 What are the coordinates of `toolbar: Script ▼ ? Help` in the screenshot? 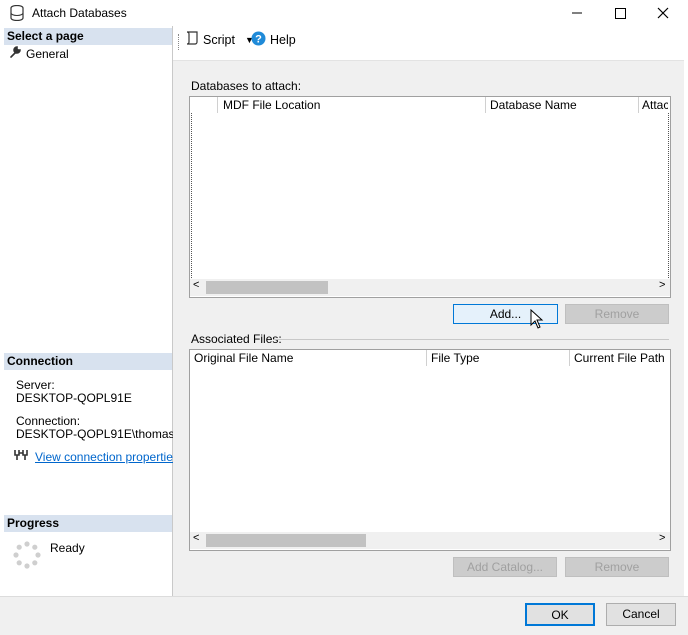 It's located at (428, 43).